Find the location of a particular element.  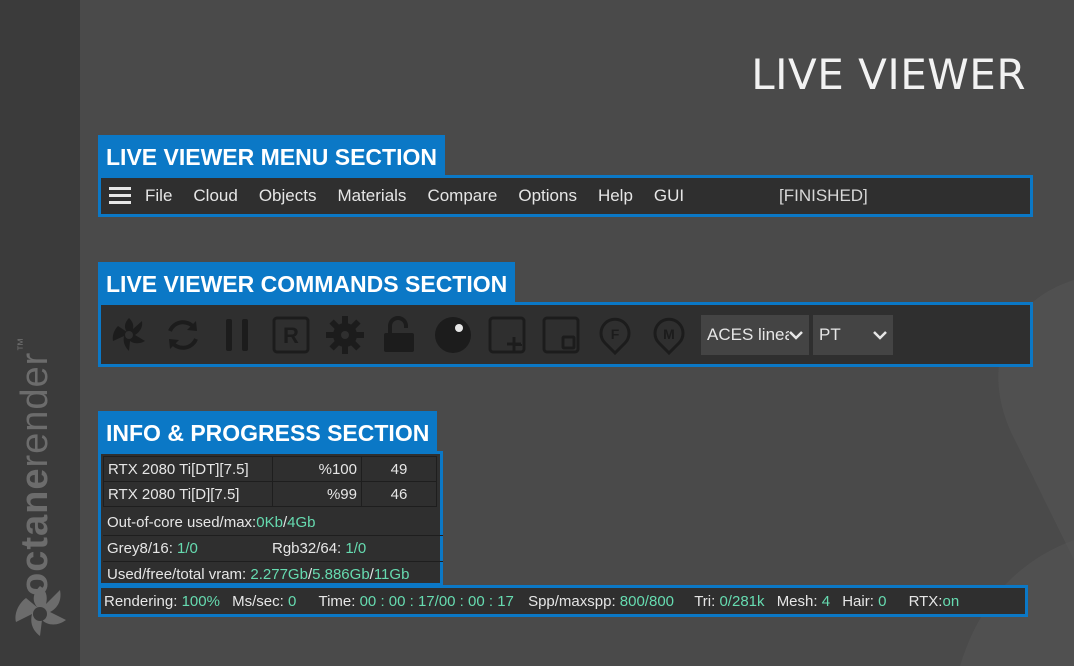

brand-wordmark: octanerender™ is located at coordinates (35, 466).